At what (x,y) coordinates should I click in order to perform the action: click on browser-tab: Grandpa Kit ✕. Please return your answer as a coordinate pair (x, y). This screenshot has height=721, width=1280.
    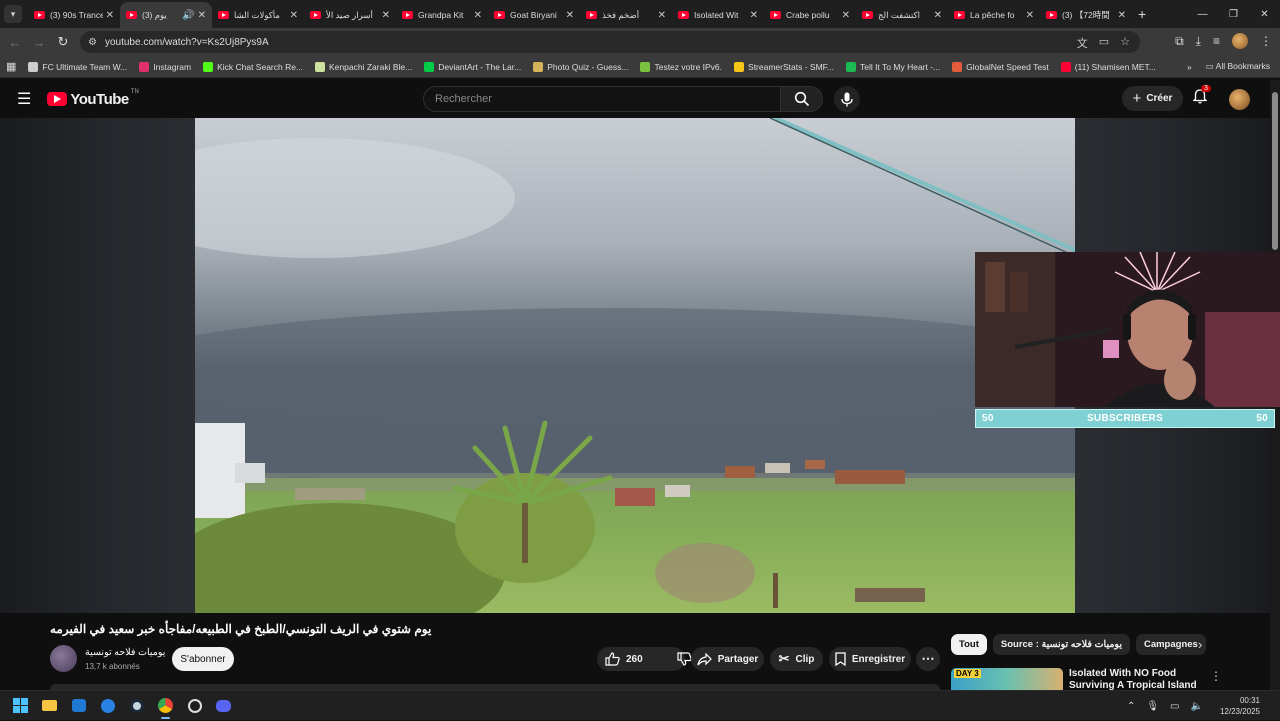
    Looking at the image, I should click on (442, 15).